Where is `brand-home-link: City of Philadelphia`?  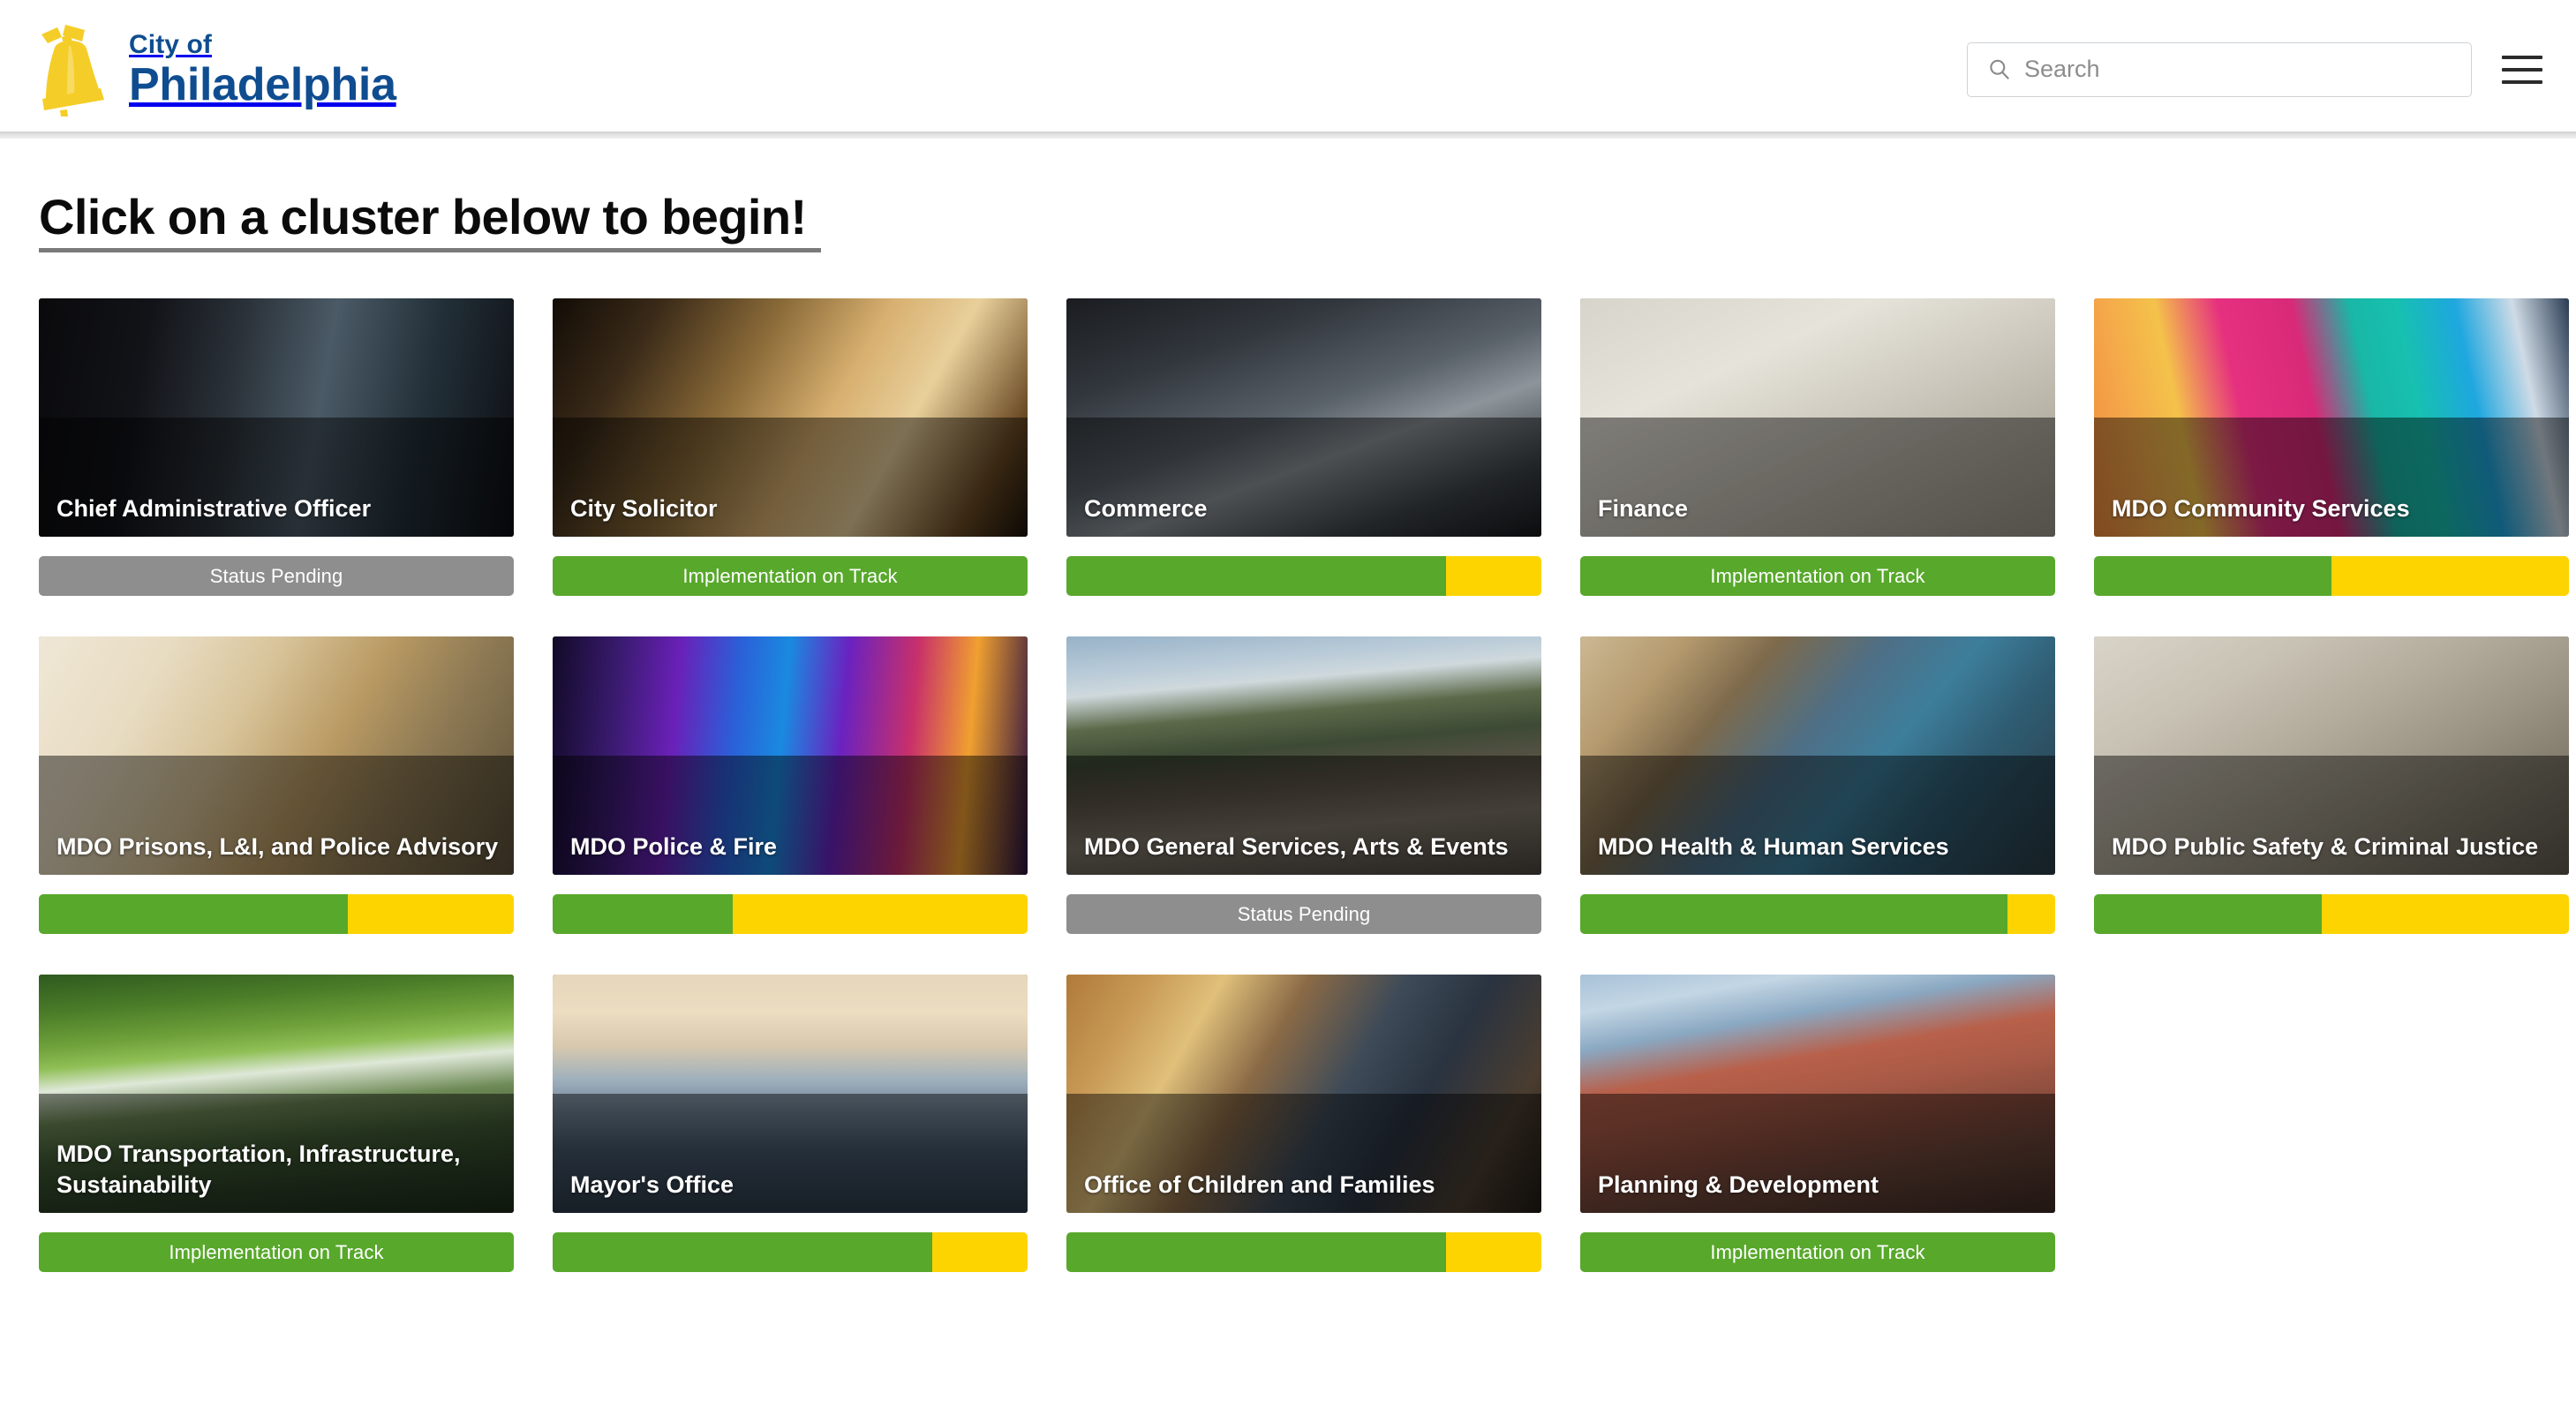 brand-home-link: City of Philadelphia is located at coordinates (213, 69).